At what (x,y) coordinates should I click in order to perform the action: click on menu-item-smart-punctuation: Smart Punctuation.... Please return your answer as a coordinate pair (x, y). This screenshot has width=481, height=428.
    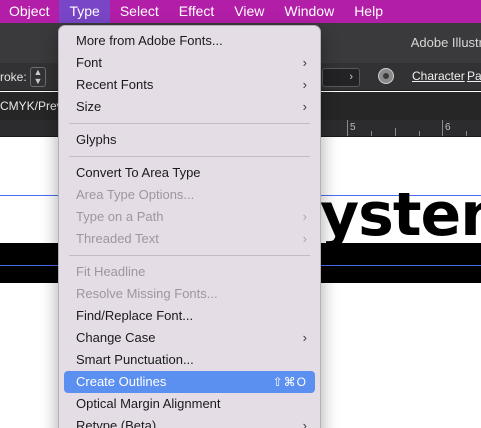
    Looking at the image, I should click on (189, 360).